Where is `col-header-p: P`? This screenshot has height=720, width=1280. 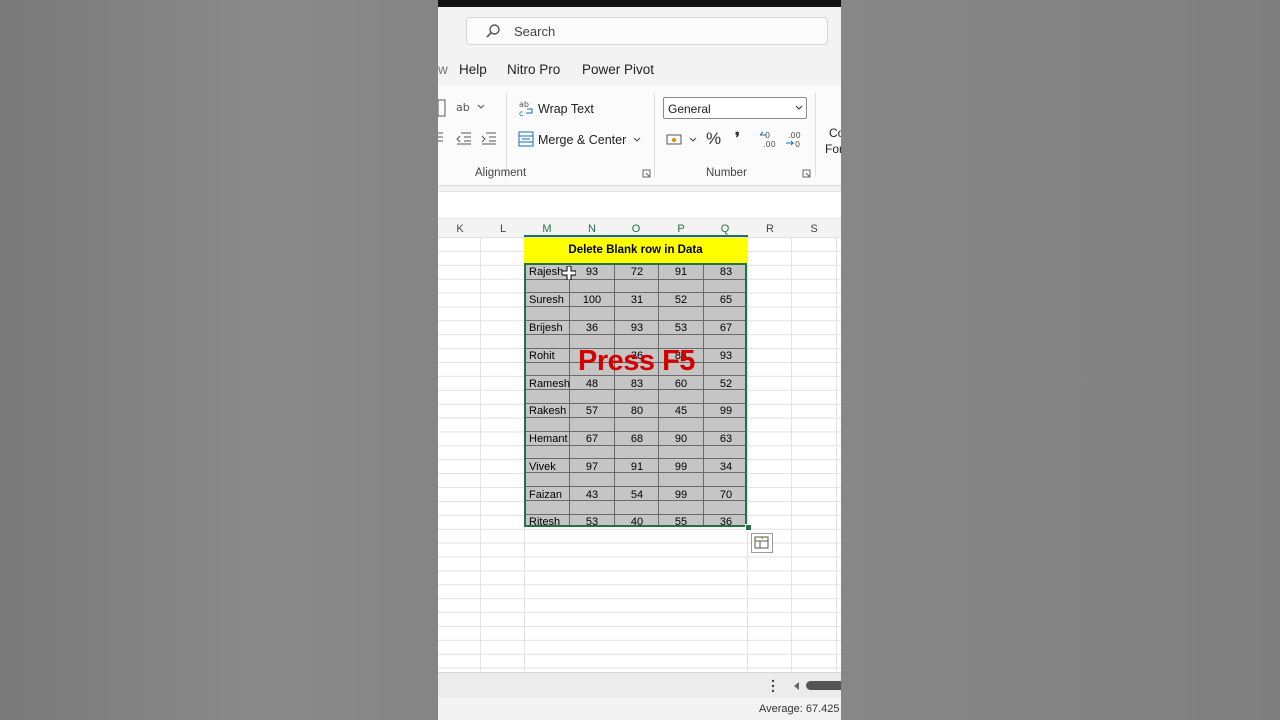
col-header-p: P is located at coordinates (681, 229).